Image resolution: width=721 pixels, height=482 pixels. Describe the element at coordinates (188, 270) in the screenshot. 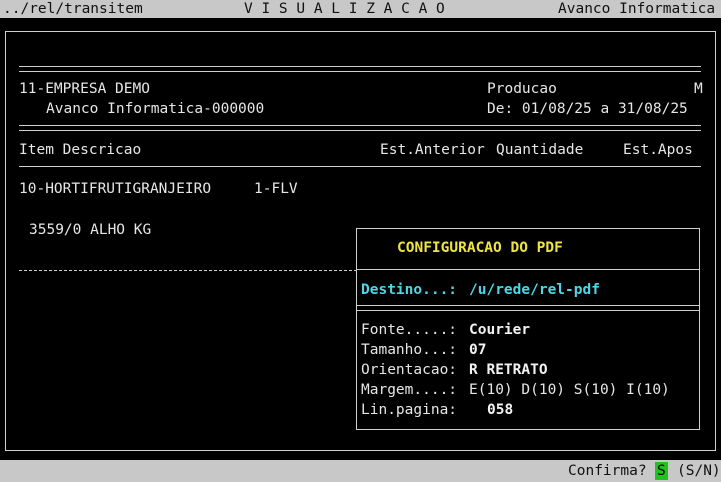

I see `group-total-separator` at that location.